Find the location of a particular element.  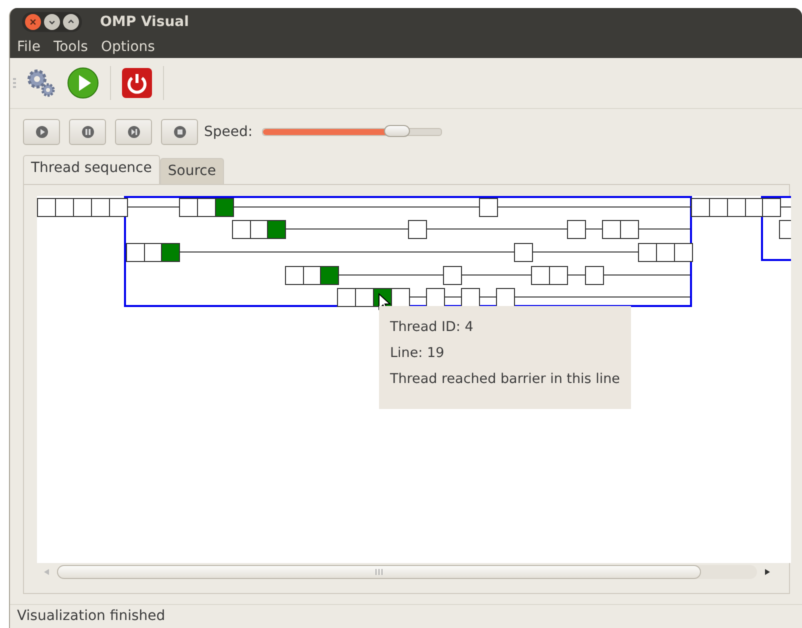

gears-icon is located at coordinates (41, 83).